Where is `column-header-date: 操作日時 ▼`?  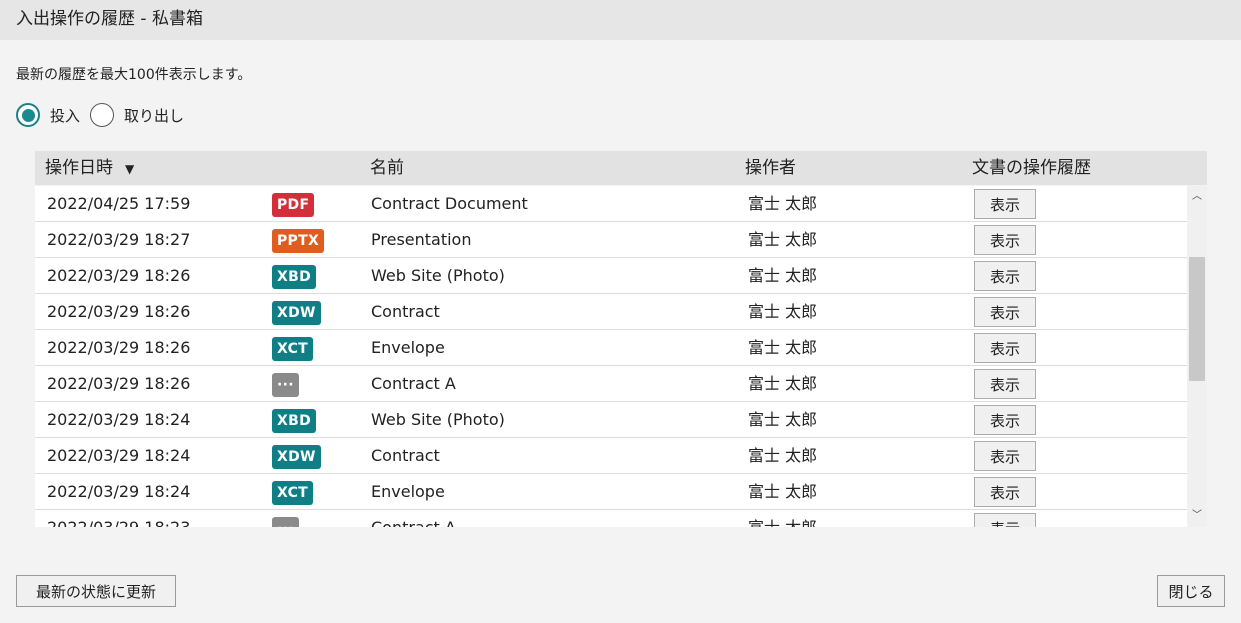 column-header-date: 操作日時 ▼ is located at coordinates (89, 168).